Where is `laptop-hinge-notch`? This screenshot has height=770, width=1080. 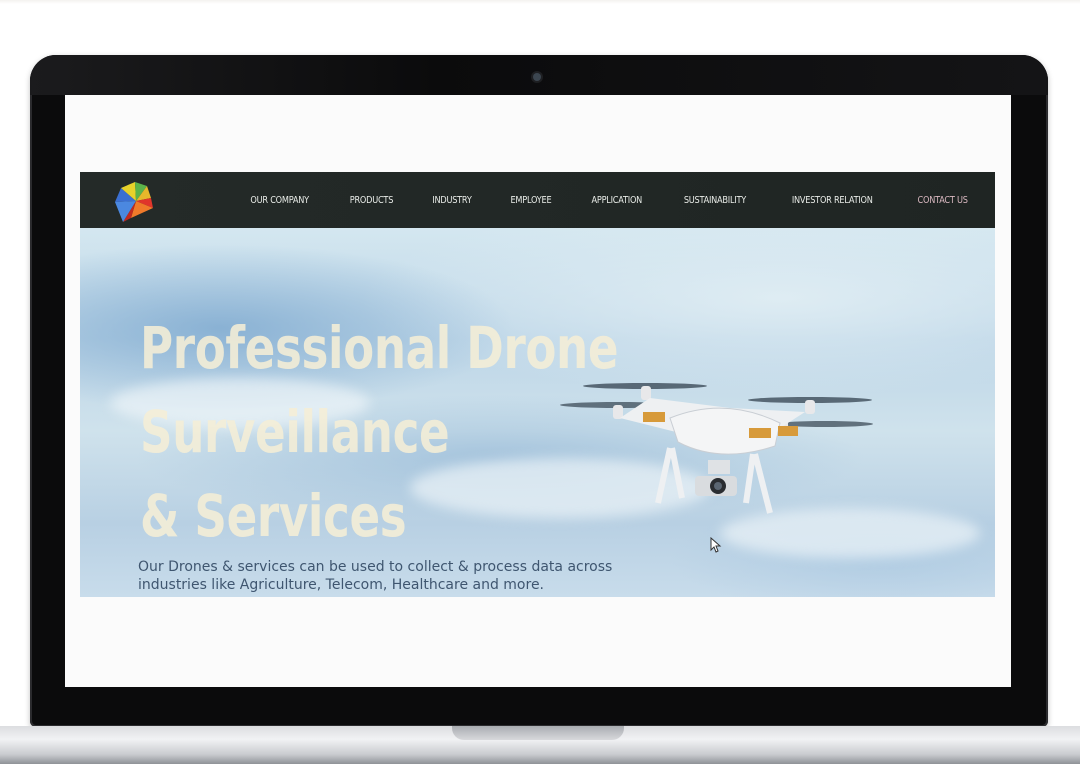
laptop-hinge-notch is located at coordinates (538, 733).